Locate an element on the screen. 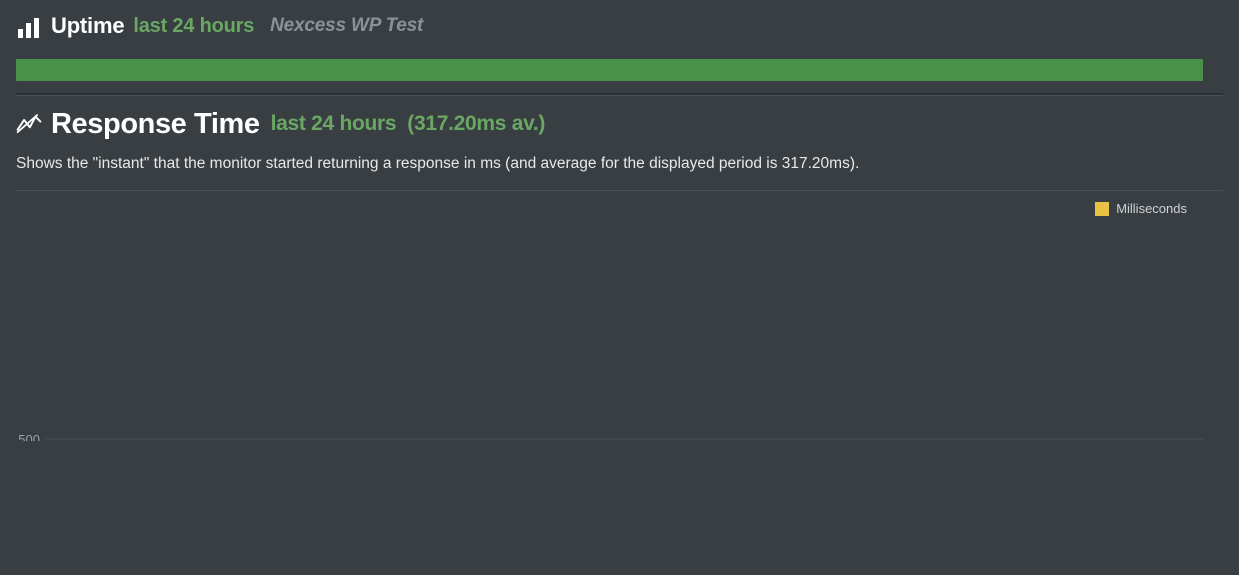  uptime-period: last 24 hours is located at coordinates (194, 25).